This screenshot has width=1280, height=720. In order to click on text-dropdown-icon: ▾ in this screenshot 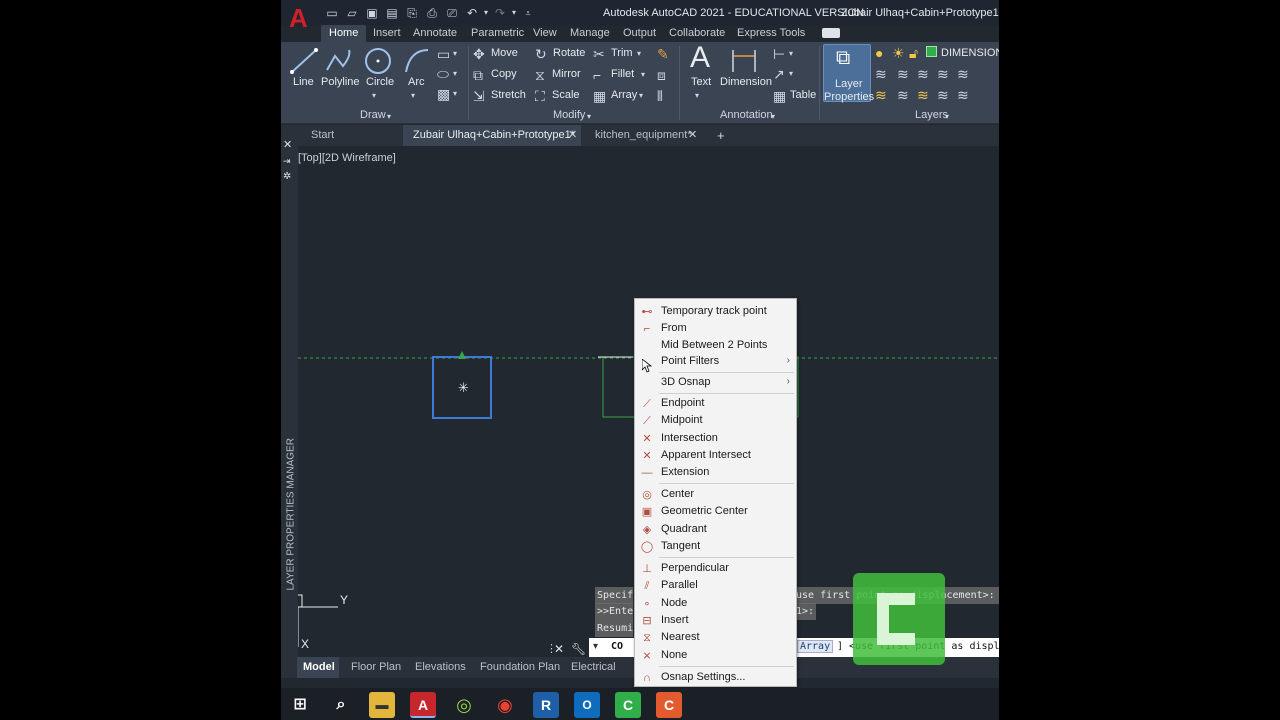, I will do `click(697, 96)`.